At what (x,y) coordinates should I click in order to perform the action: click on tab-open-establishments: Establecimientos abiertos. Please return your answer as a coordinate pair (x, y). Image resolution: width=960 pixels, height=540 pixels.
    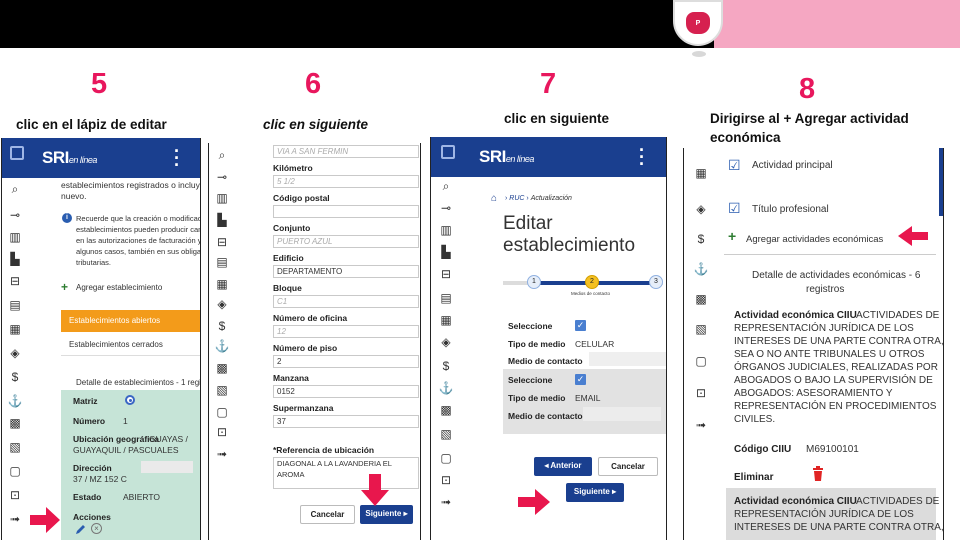
    Looking at the image, I should click on (130, 321).